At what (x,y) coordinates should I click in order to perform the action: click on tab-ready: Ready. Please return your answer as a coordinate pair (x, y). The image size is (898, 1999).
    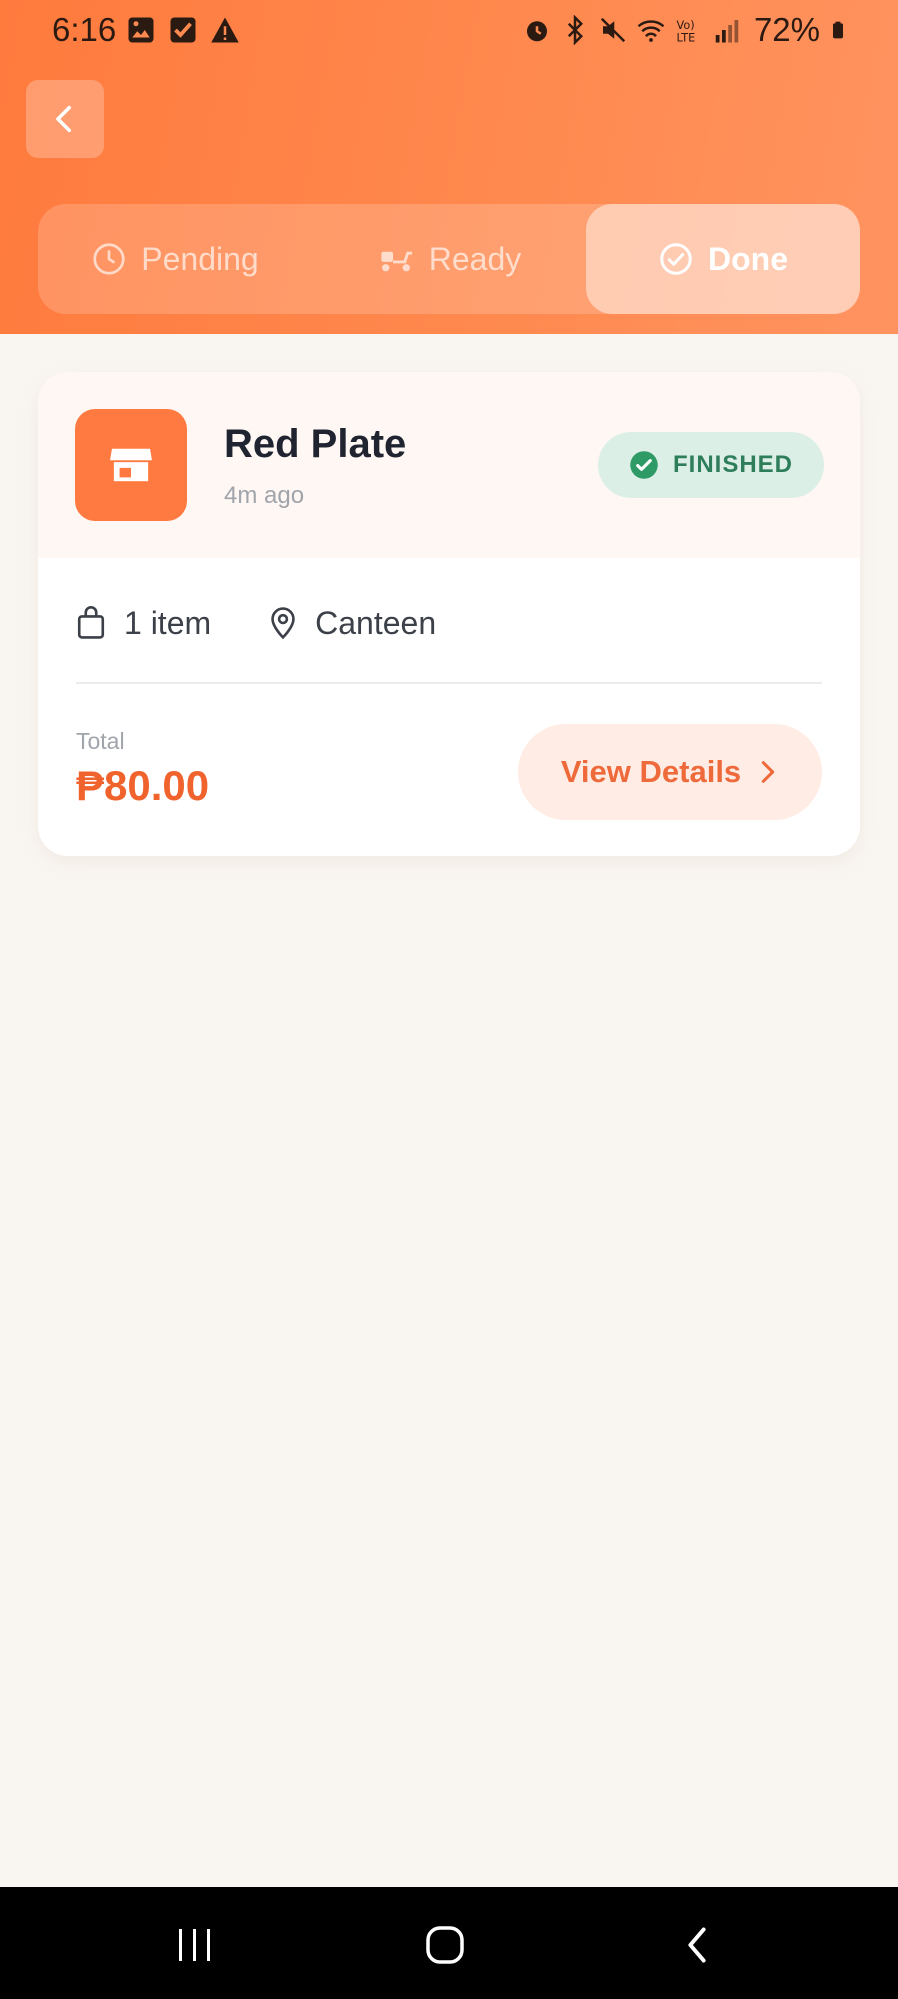
    Looking at the image, I should click on (449, 259).